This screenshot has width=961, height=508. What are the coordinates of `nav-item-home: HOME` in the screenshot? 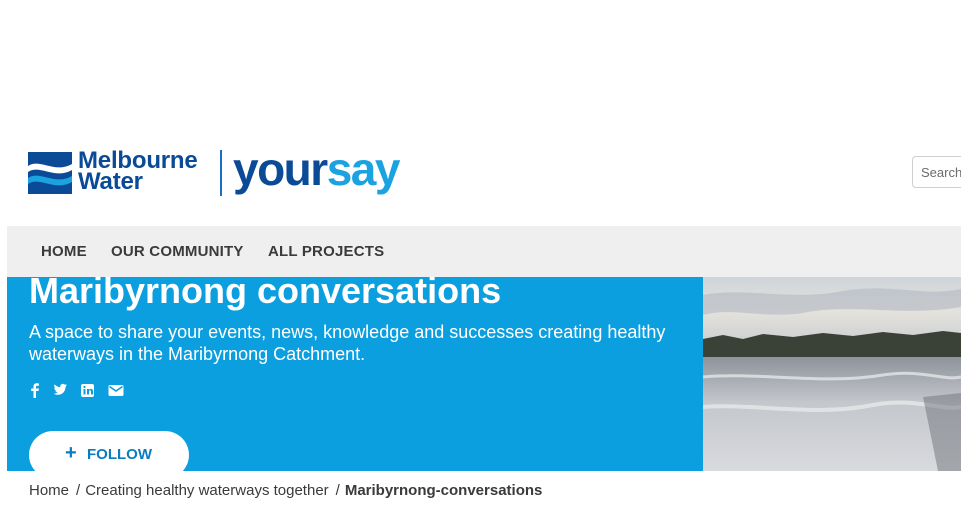 It's located at (64, 251).